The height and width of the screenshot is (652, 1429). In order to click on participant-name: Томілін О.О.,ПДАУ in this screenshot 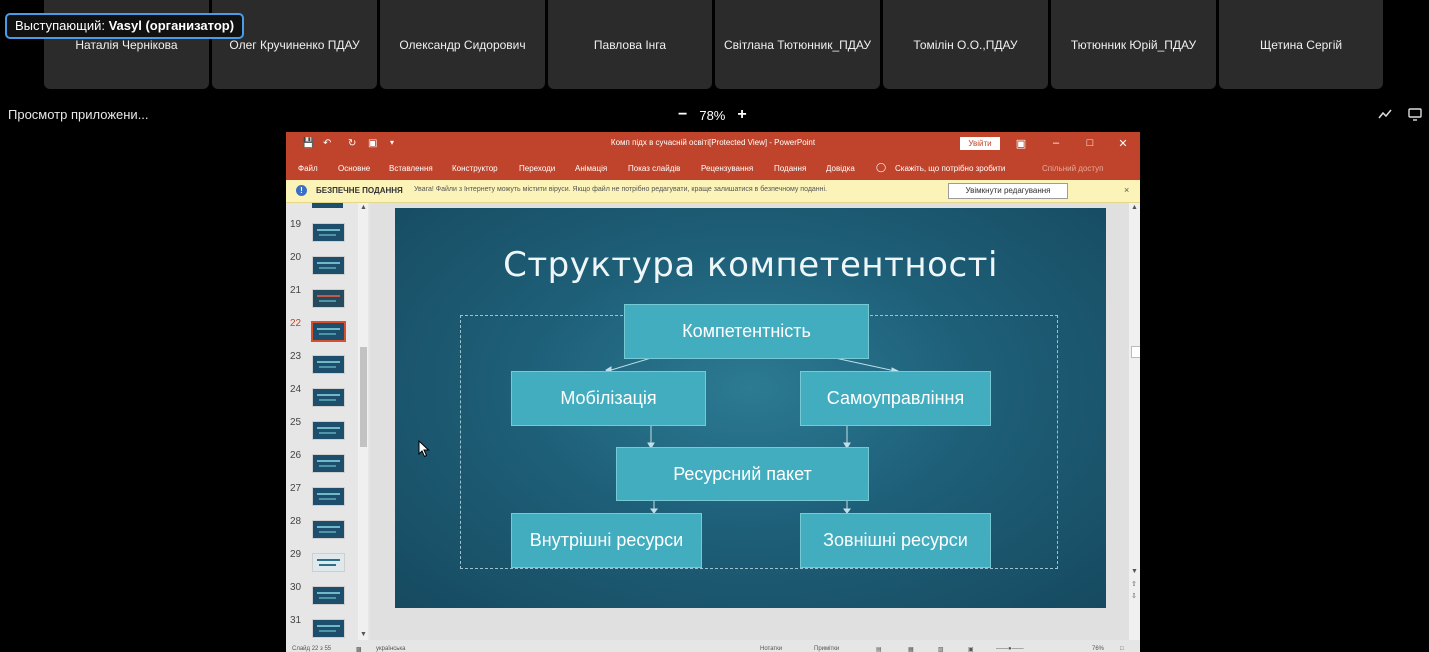, I will do `click(965, 44)`.